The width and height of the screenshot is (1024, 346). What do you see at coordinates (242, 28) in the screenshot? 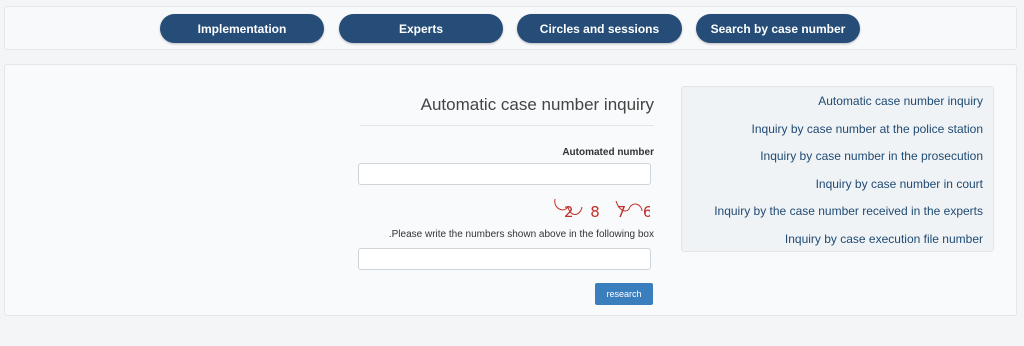
I see `nav-implementation-button: Implementation` at bounding box center [242, 28].